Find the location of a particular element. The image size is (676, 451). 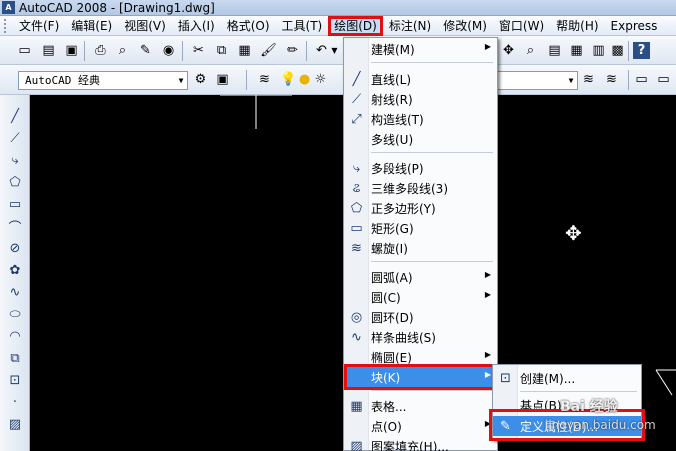

save-workspace-icon: ▣ is located at coordinates (222, 79).